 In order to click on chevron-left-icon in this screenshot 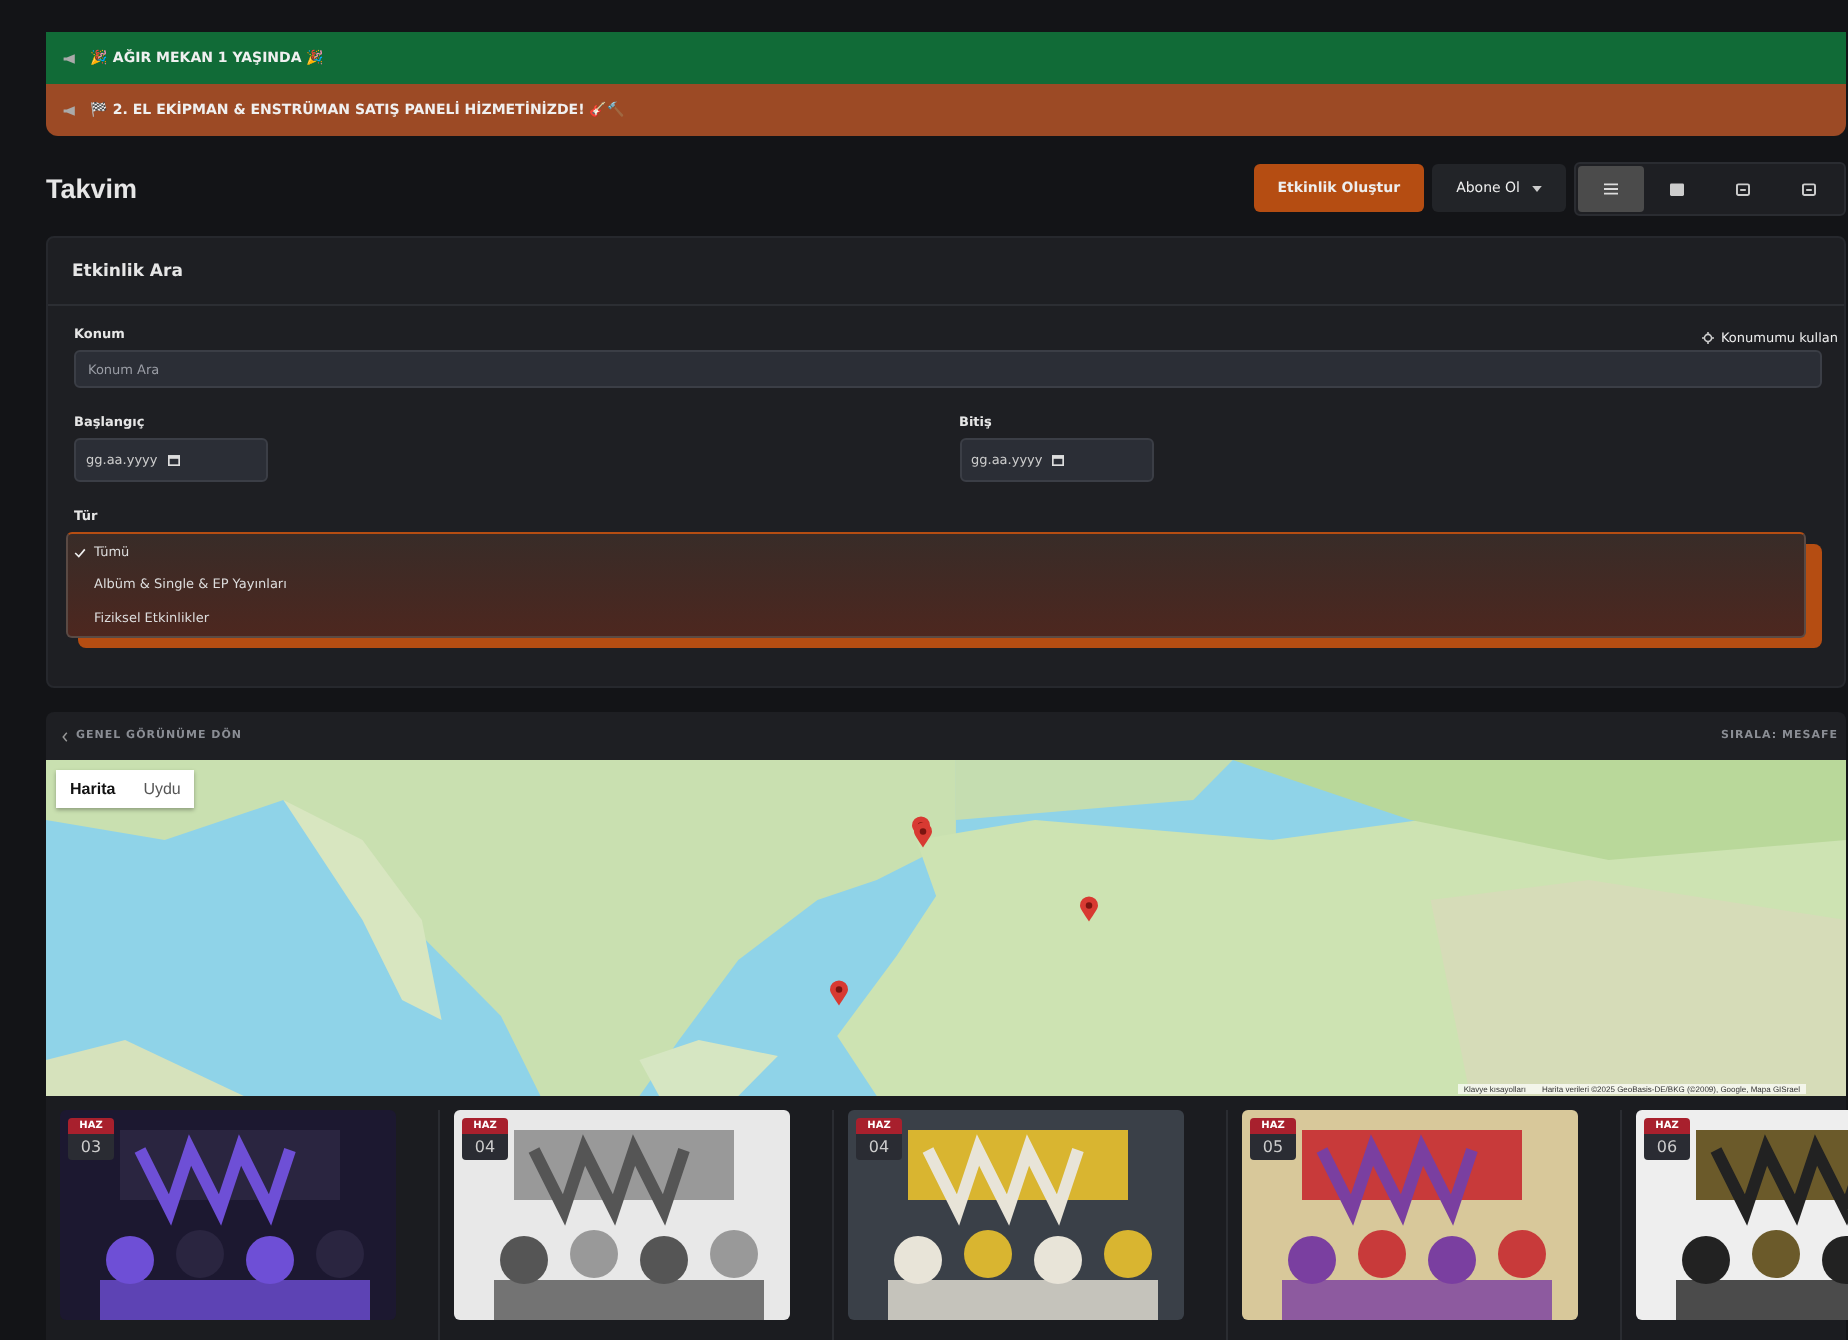, I will do `click(65, 736)`.